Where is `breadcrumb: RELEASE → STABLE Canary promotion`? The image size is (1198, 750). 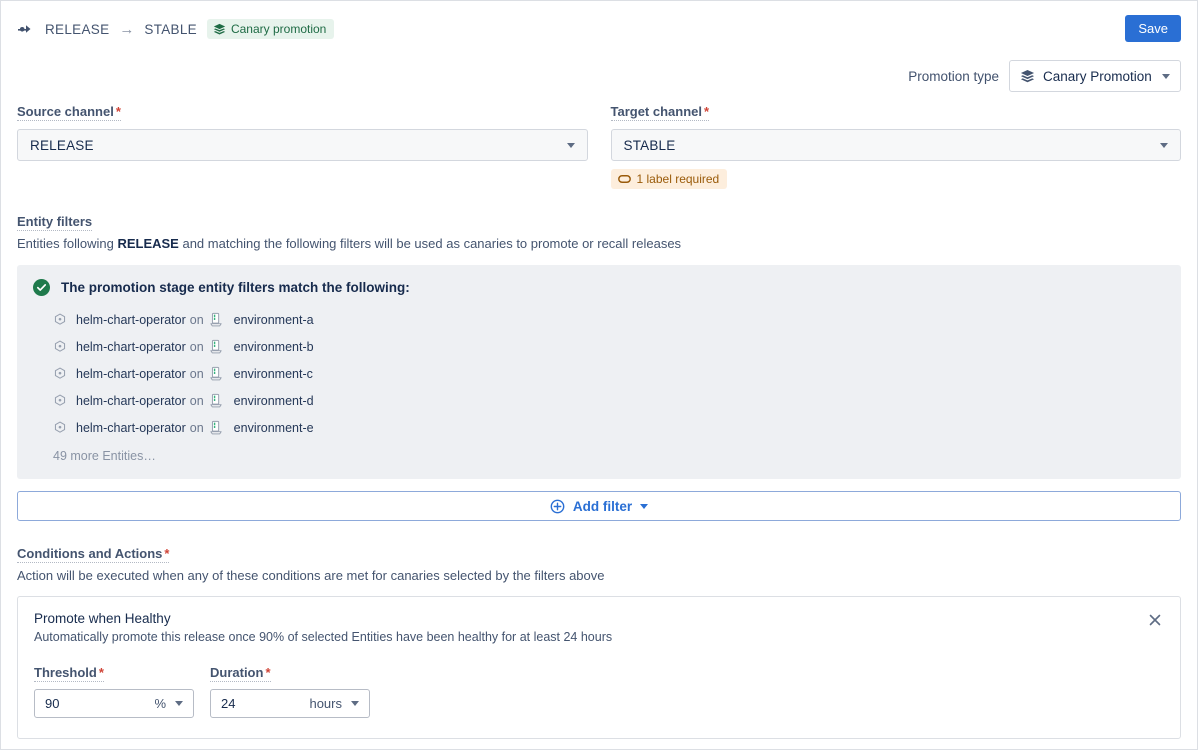 breadcrumb: RELEASE → STABLE Canary promotion is located at coordinates (176, 29).